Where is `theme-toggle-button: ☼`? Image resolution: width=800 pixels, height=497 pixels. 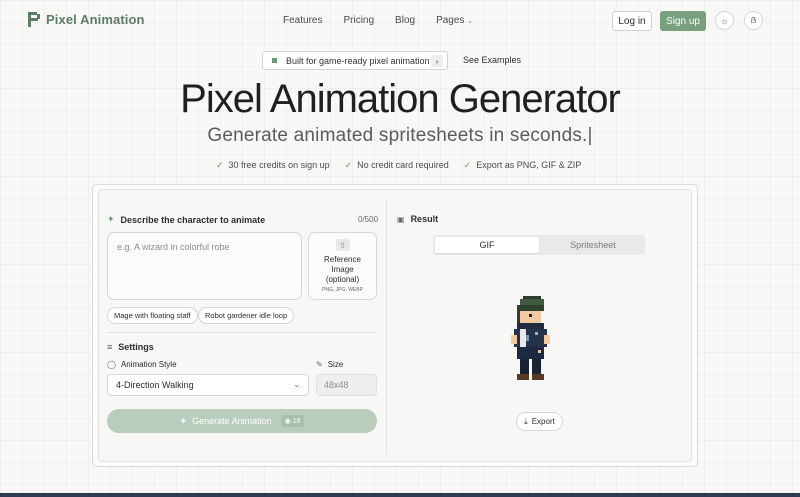 theme-toggle-button: ☼ is located at coordinates (724, 20).